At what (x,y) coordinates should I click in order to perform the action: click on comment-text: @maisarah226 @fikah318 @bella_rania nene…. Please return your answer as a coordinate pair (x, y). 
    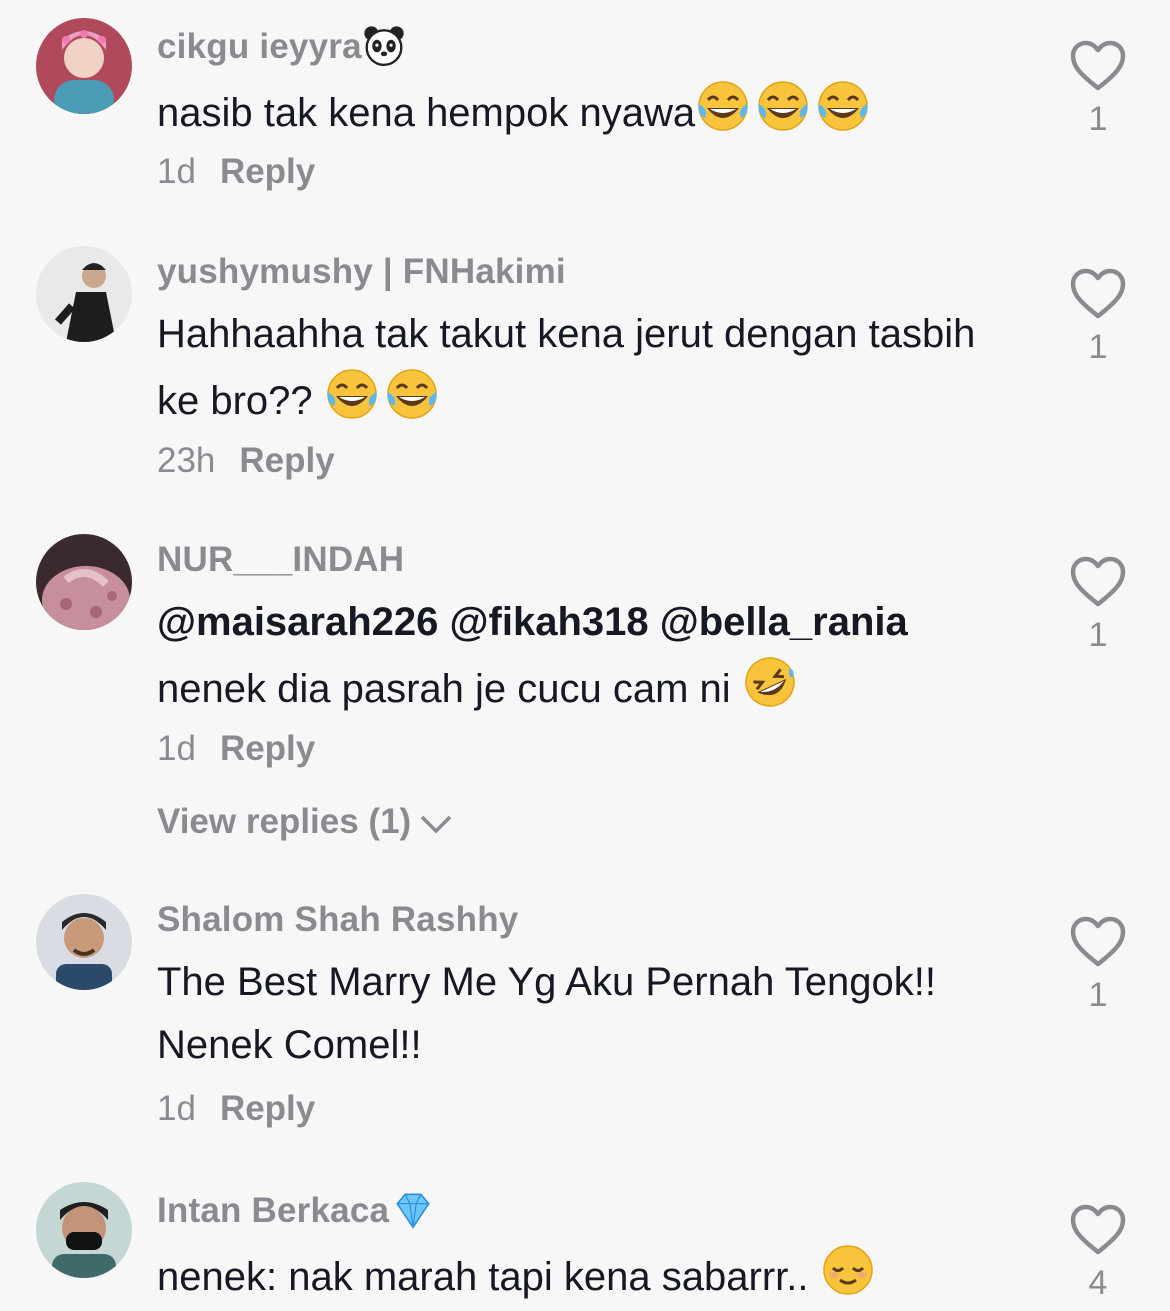
    Looking at the image, I should click on (587, 656).